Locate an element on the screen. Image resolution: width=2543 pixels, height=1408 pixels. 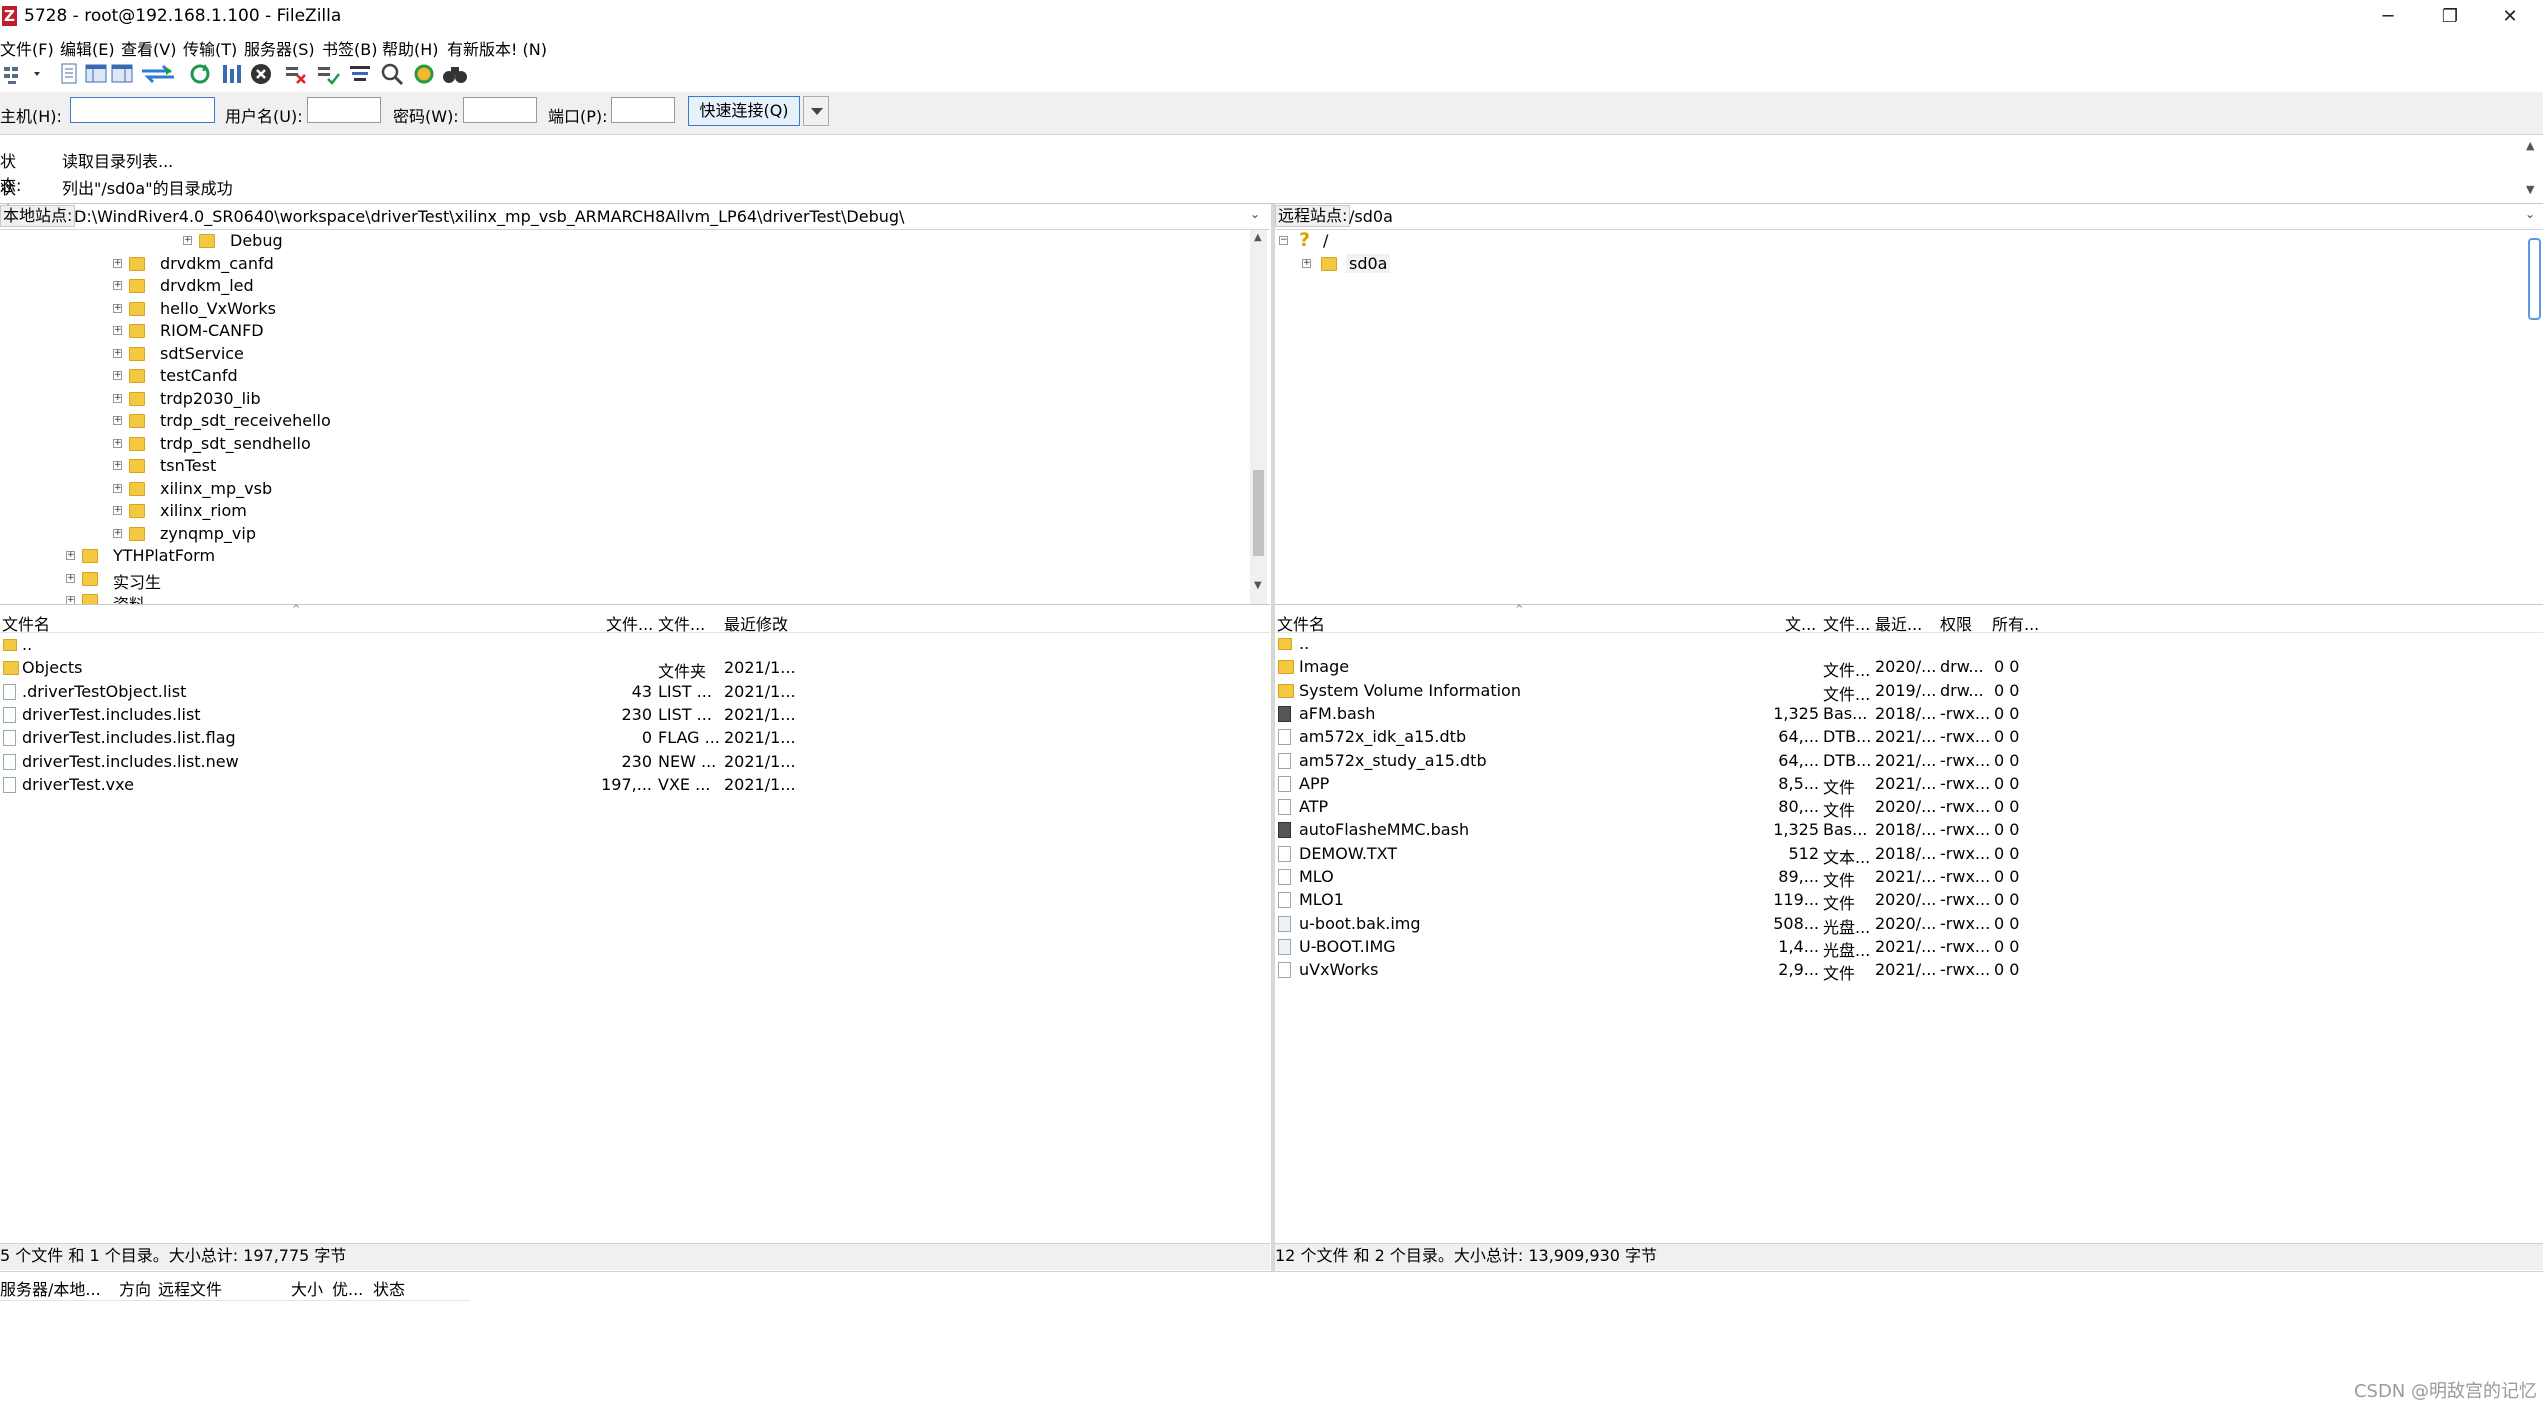
local-tree-scrollbar is located at coordinates (1258, 417).